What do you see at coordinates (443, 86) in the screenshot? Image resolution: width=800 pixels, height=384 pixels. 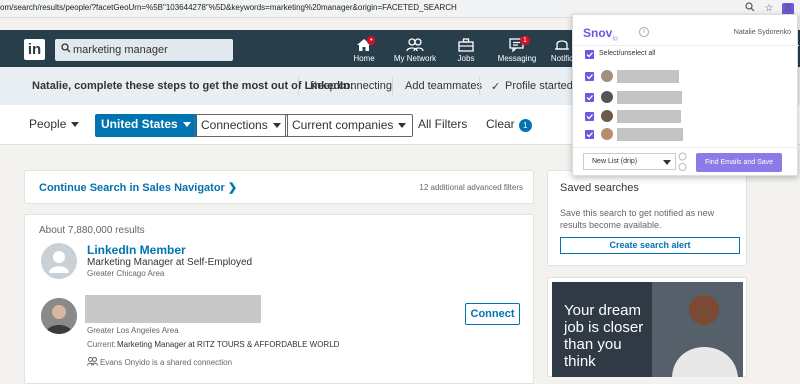 I see `add-teammates-link: Add teammates` at bounding box center [443, 86].